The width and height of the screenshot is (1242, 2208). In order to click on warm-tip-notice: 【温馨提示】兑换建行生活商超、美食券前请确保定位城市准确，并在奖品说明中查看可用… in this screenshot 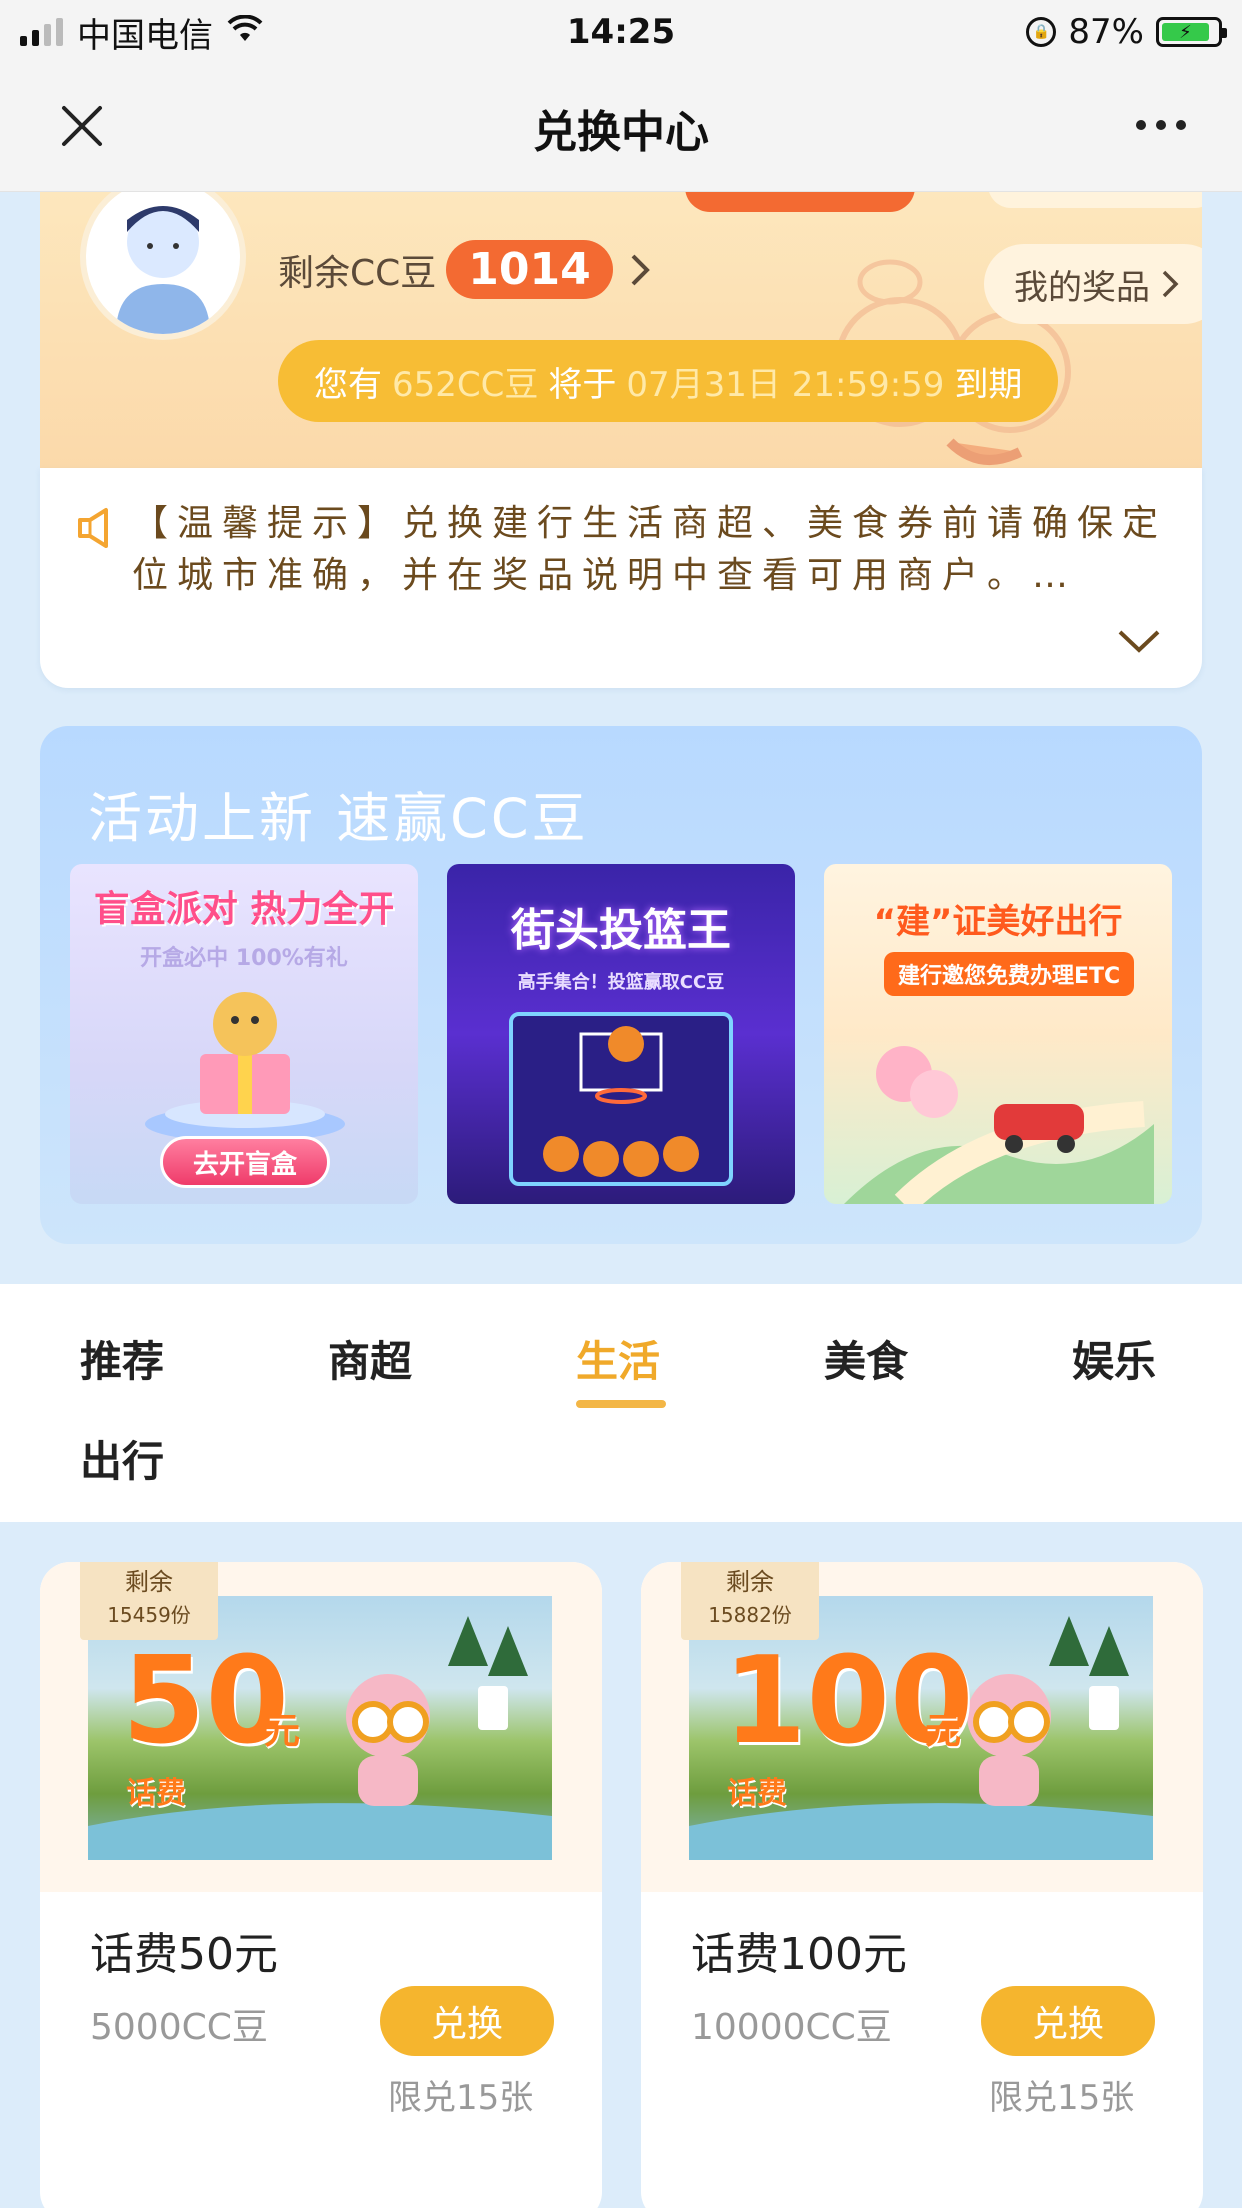, I will do `click(621, 578)`.